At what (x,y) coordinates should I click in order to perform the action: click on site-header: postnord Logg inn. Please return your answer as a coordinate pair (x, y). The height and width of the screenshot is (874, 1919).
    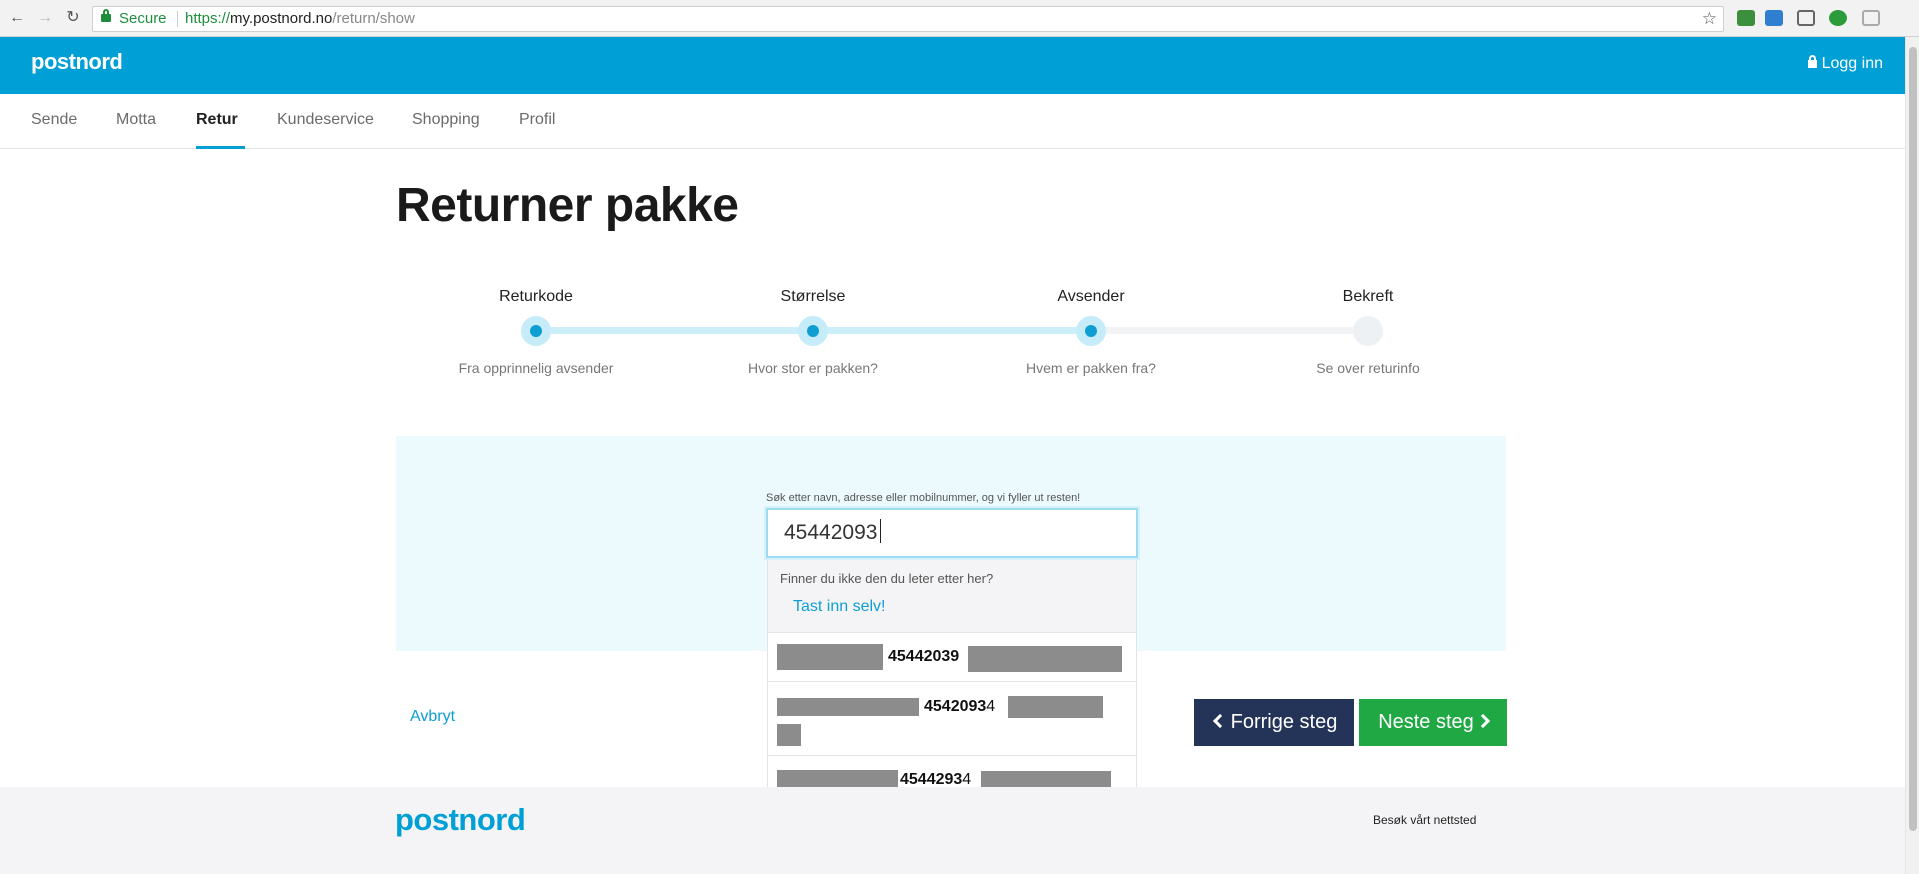
    Looking at the image, I should click on (952, 65).